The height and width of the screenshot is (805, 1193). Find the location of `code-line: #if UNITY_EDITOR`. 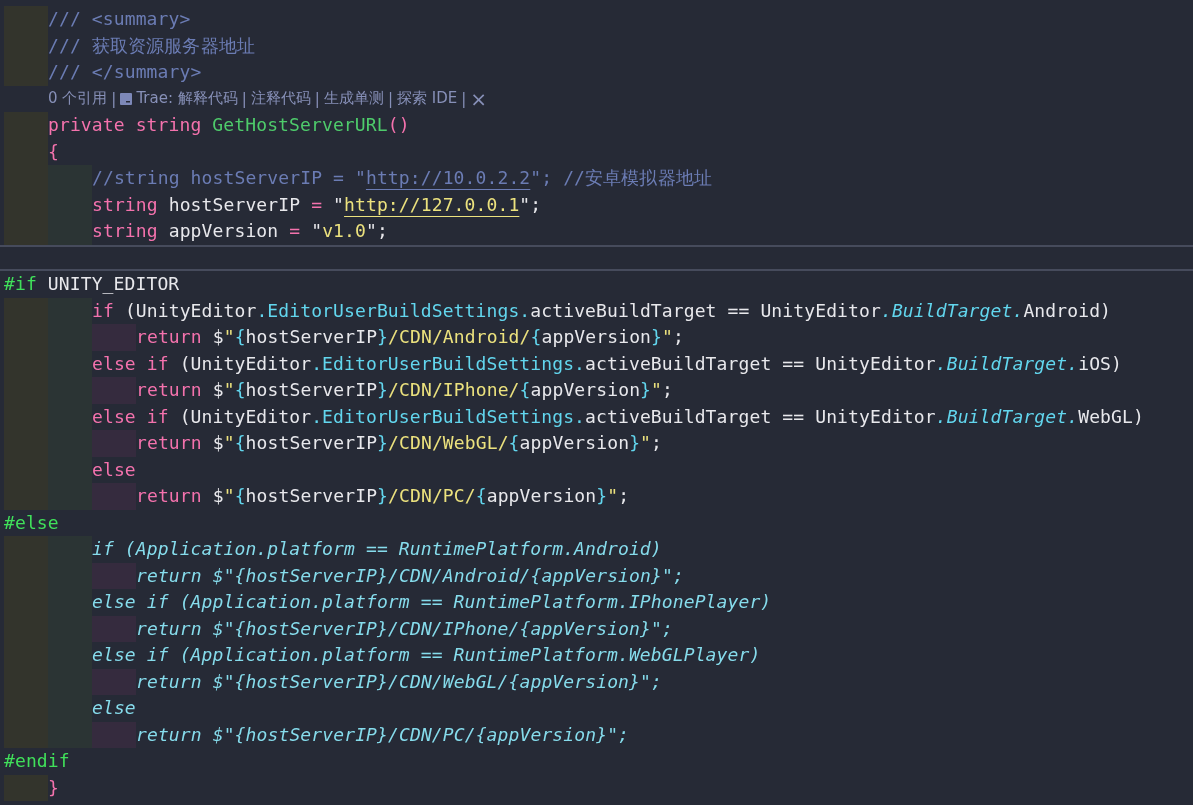

code-line: #if UNITY_EDITOR is located at coordinates (92, 284).